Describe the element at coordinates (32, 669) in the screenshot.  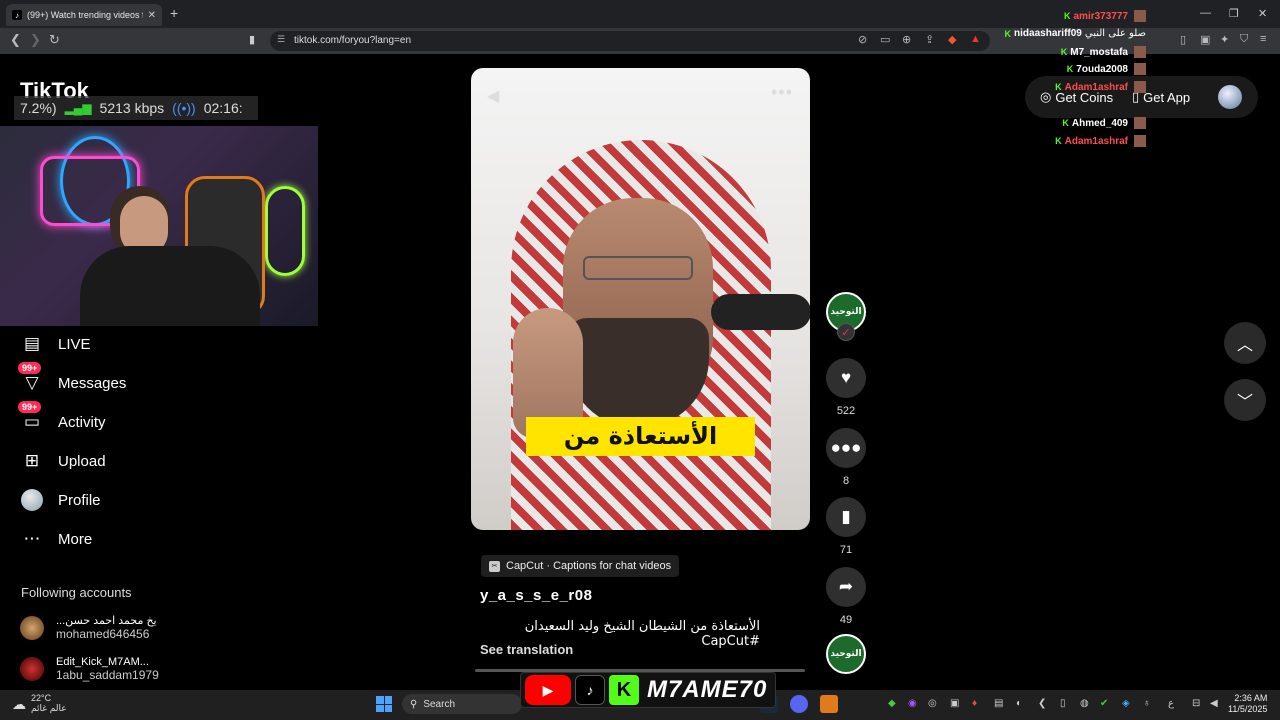
I see `account-avatar` at that location.